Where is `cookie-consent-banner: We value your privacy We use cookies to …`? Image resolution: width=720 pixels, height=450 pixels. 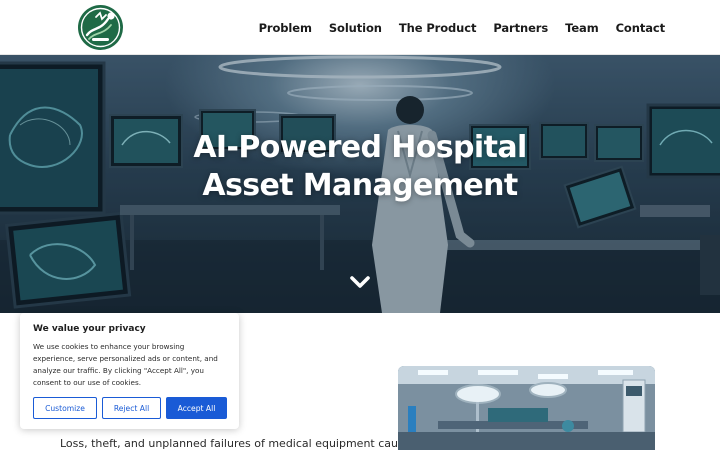 cookie-consent-banner: We value your privacy We use cookies to … is located at coordinates (129, 371).